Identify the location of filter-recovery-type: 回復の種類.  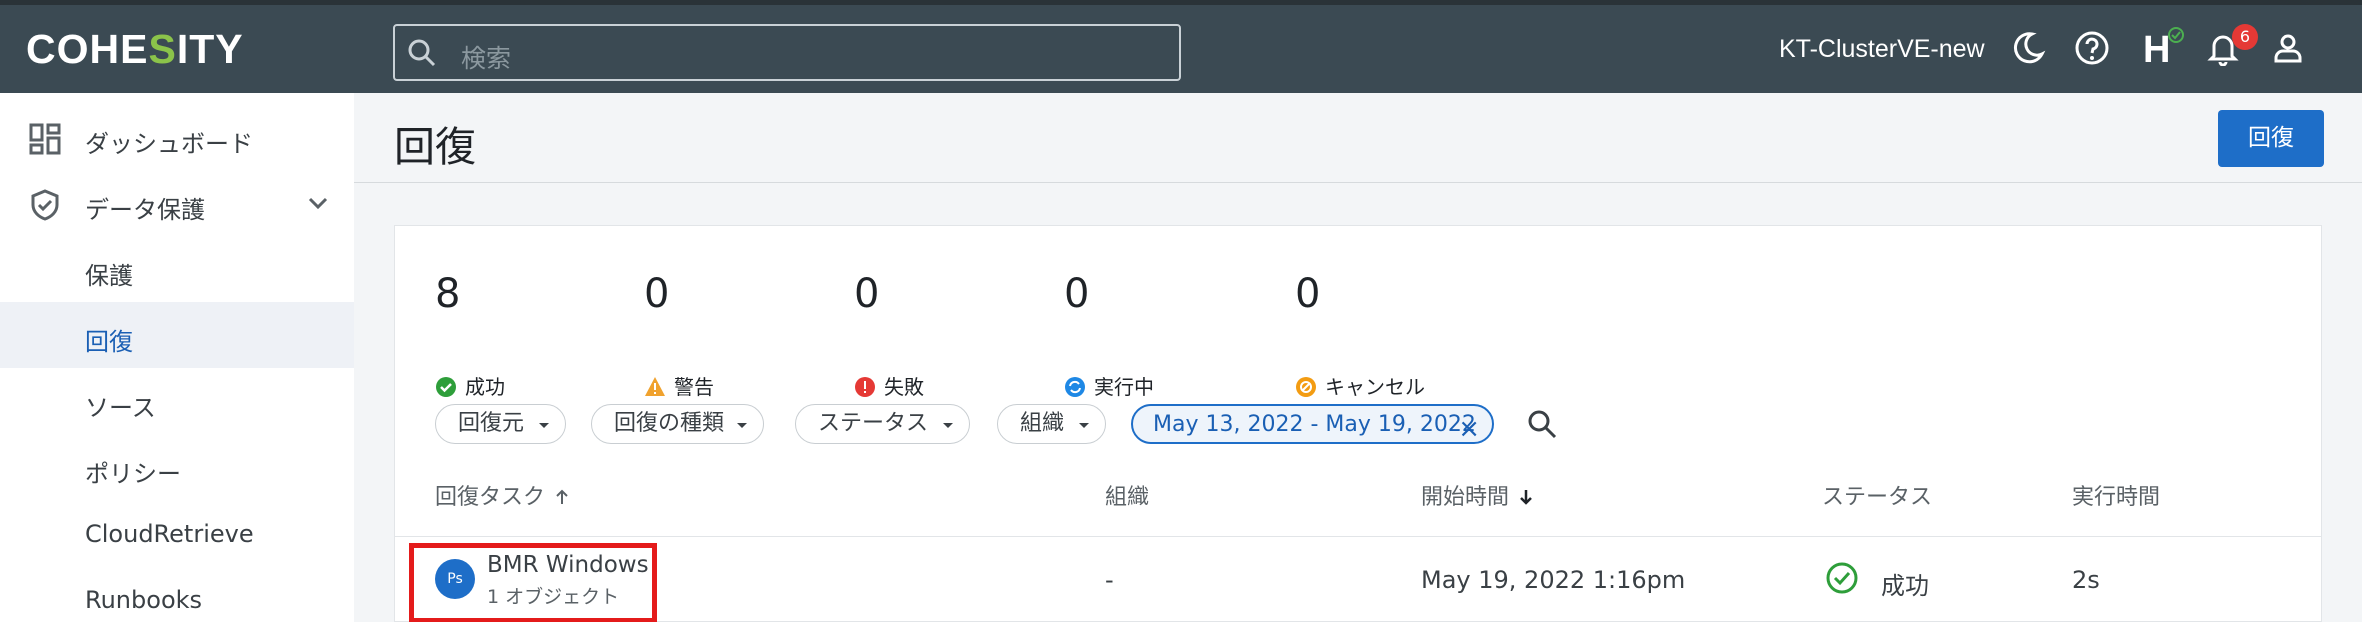
(677, 424).